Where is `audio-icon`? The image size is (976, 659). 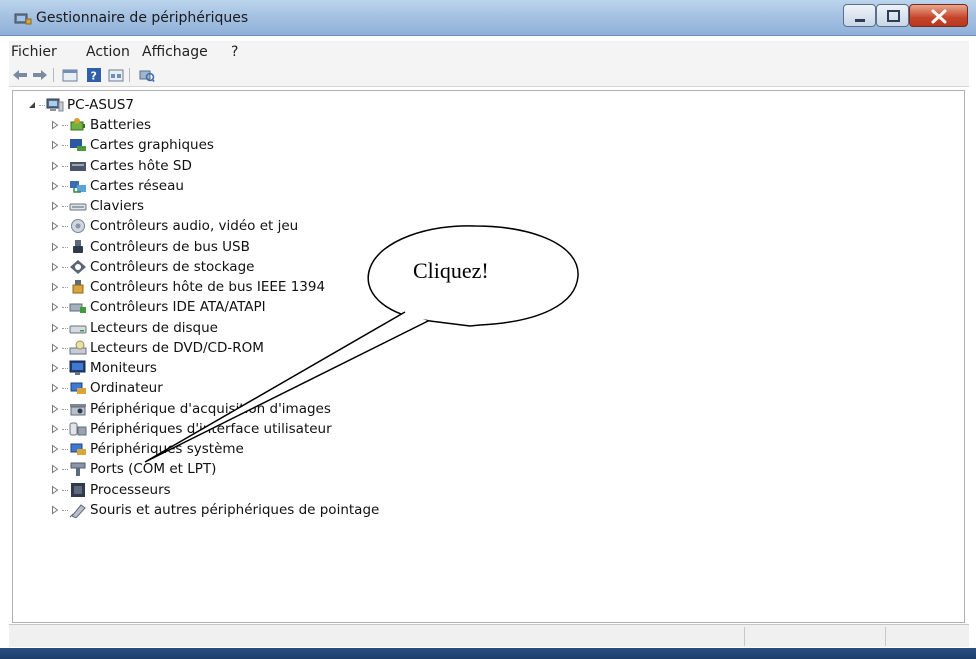
audio-icon is located at coordinates (78, 226).